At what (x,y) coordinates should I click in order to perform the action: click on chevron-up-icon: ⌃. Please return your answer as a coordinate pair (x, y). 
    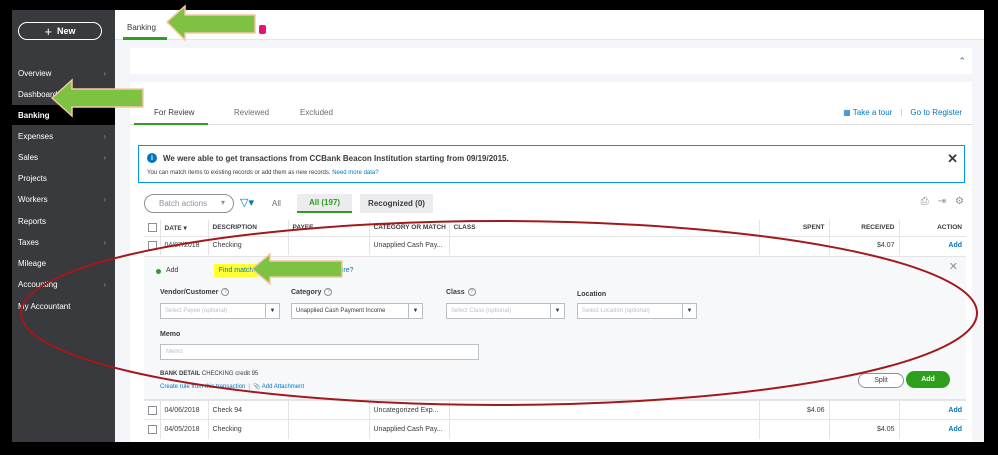
    Looking at the image, I should click on (962, 61).